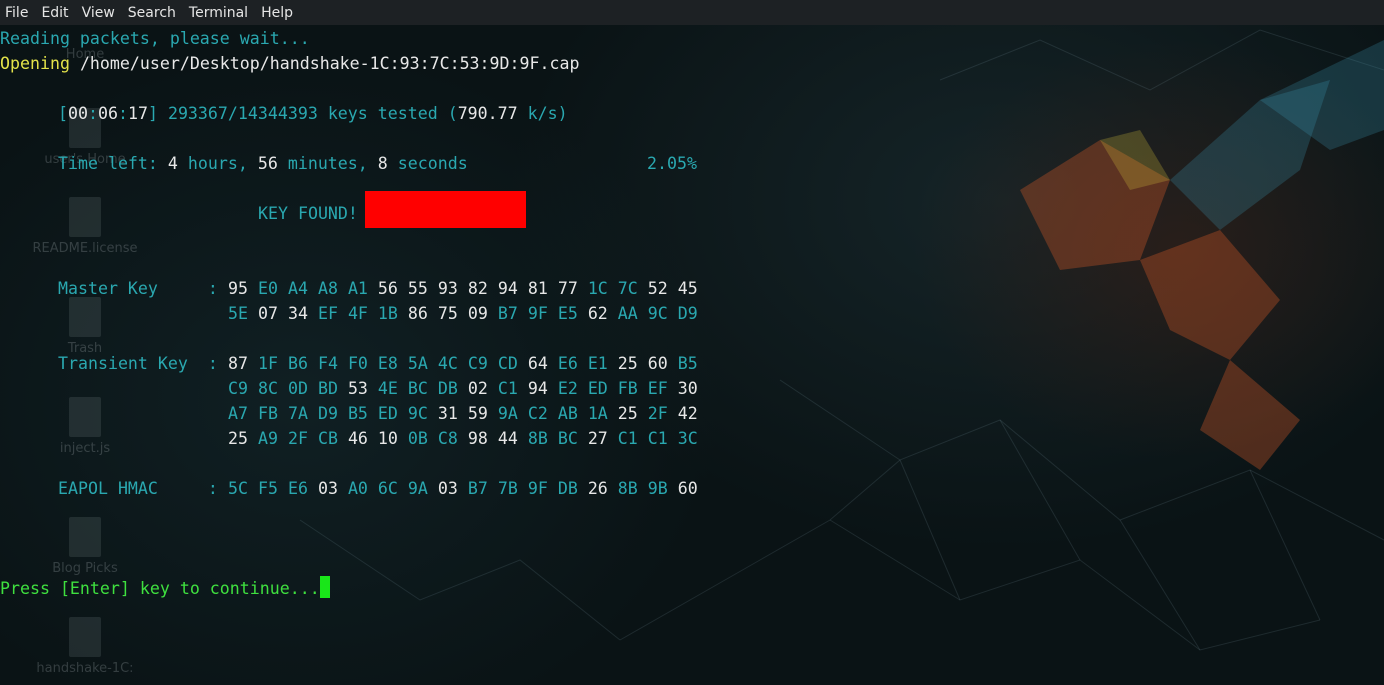 The image size is (1384, 685). I want to click on eapol-hmac-byte: DB, so click(567, 488).